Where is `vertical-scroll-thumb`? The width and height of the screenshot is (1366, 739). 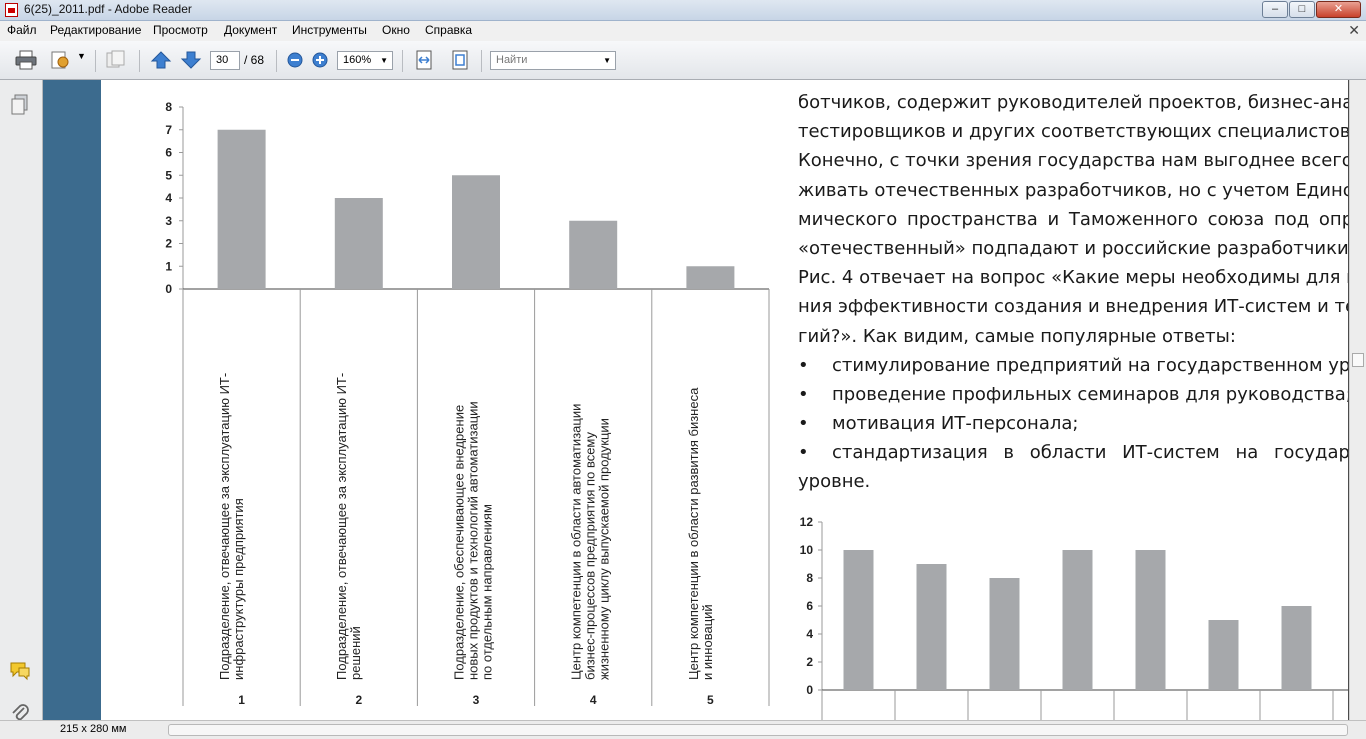 vertical-scroll-thumb is located at coordinates (1358, 360).